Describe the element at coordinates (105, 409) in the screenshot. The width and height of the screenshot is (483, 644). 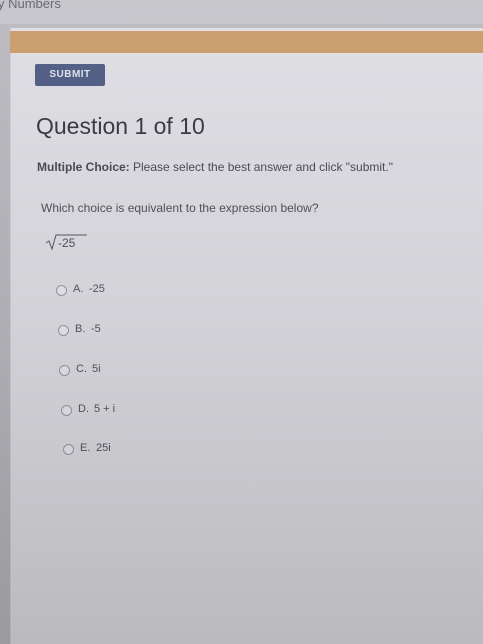
I see `choice-text: 5 + i` at that location.